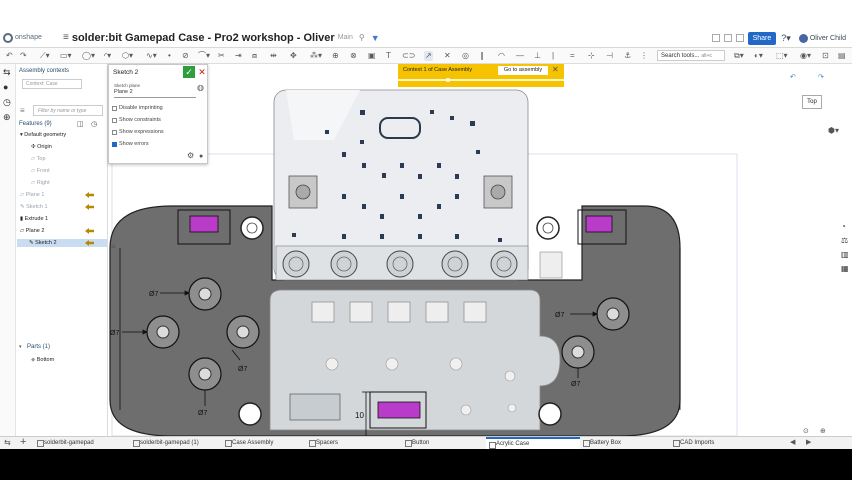  What do you see at coordinates (113, 246) in the screenshot?
I see `canvas-list-icon: ≡` at bounding box center [113, 246].